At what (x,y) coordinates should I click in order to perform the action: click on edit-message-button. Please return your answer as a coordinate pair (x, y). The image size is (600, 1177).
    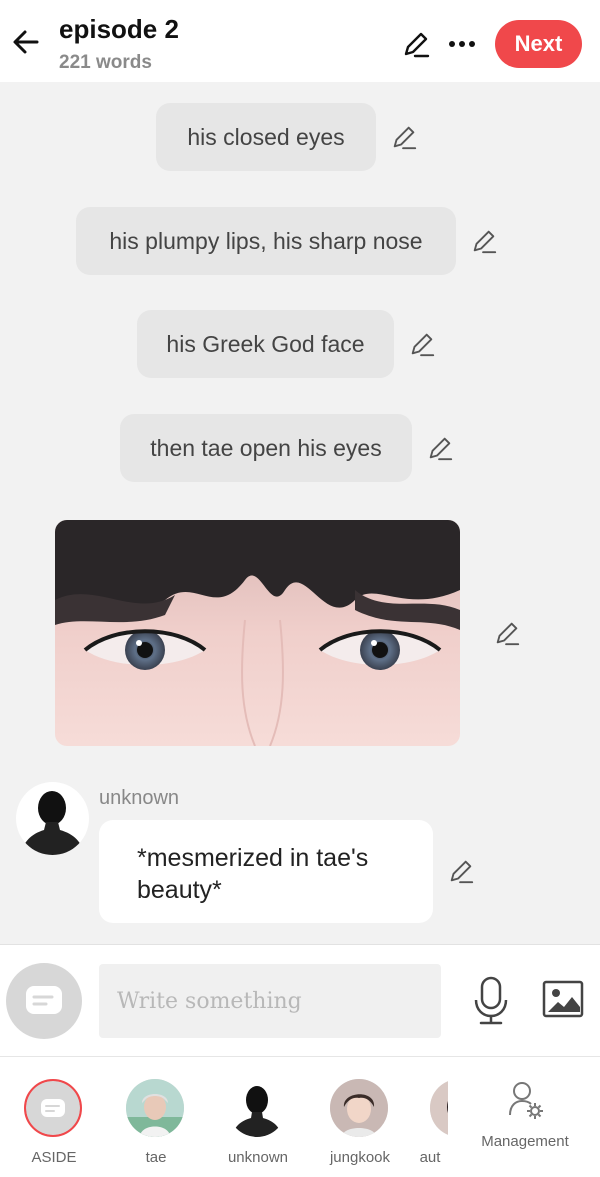
    Looking at the image, I should click on (461, 871).